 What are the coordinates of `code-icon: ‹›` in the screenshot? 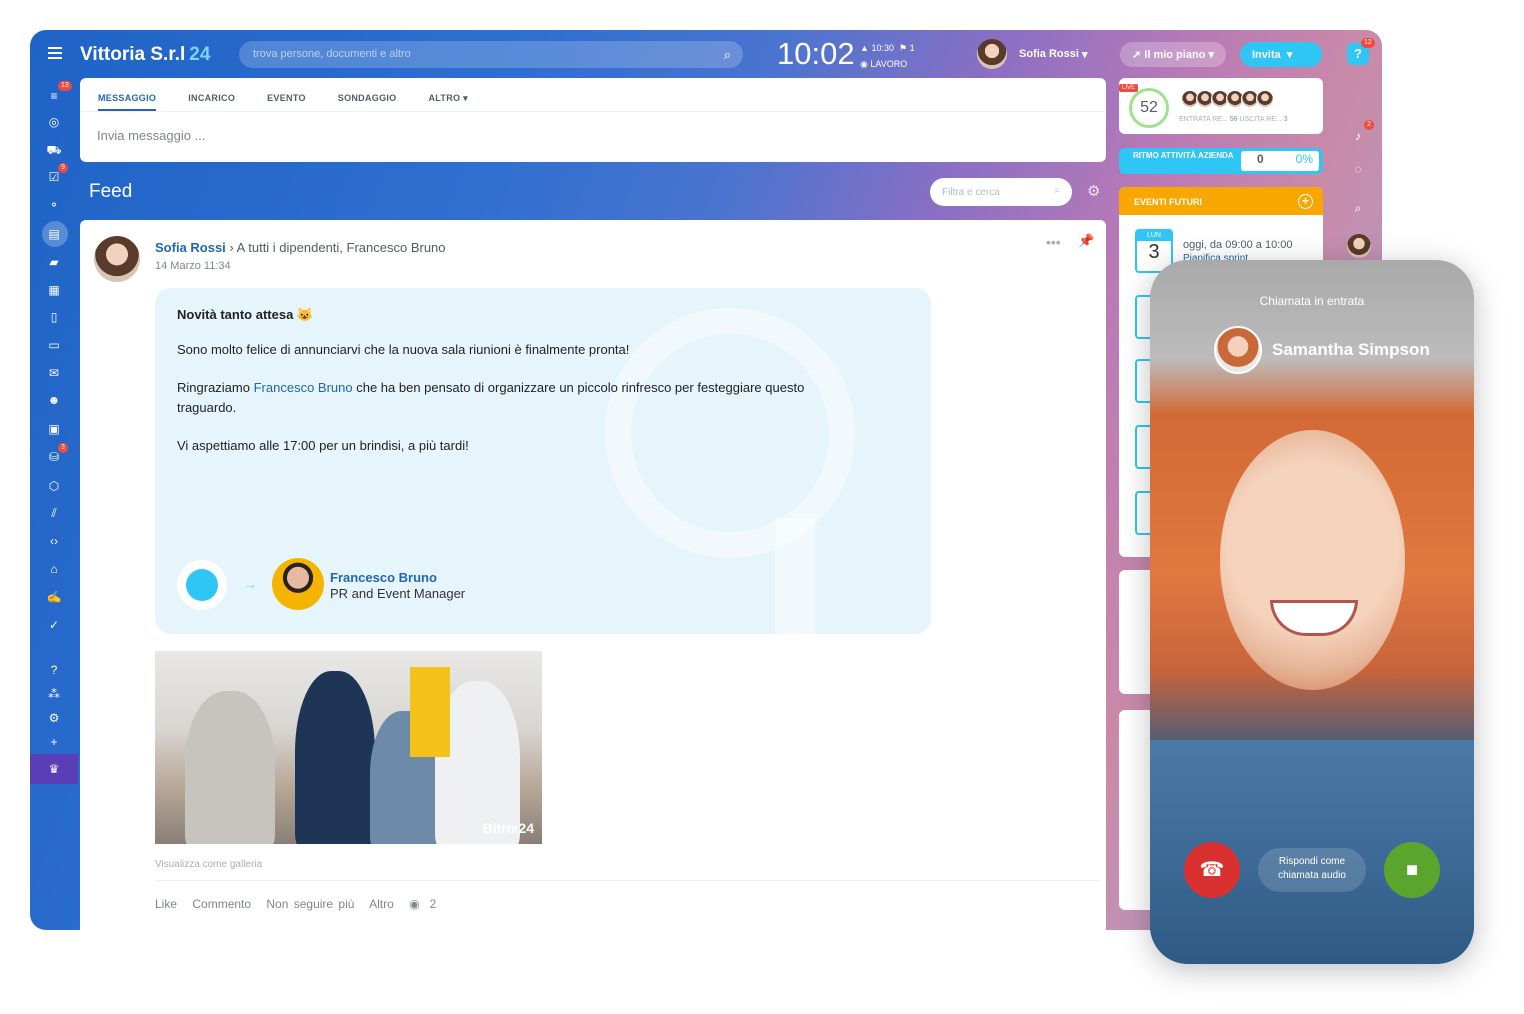 It's located at (54, 541).